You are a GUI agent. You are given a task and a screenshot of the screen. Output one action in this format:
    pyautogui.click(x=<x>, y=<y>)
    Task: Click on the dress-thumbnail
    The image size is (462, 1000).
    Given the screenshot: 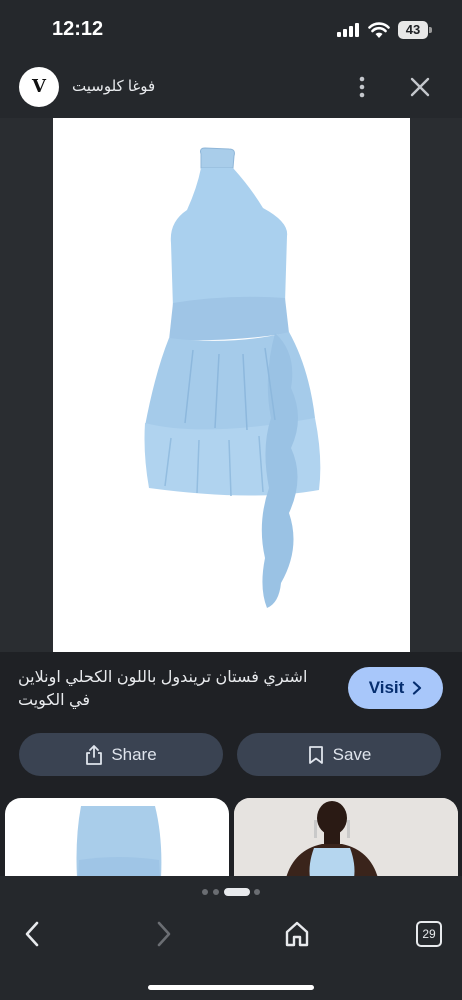 What is the action you would take?
    pyautogui.click(x=119, y=842)
    